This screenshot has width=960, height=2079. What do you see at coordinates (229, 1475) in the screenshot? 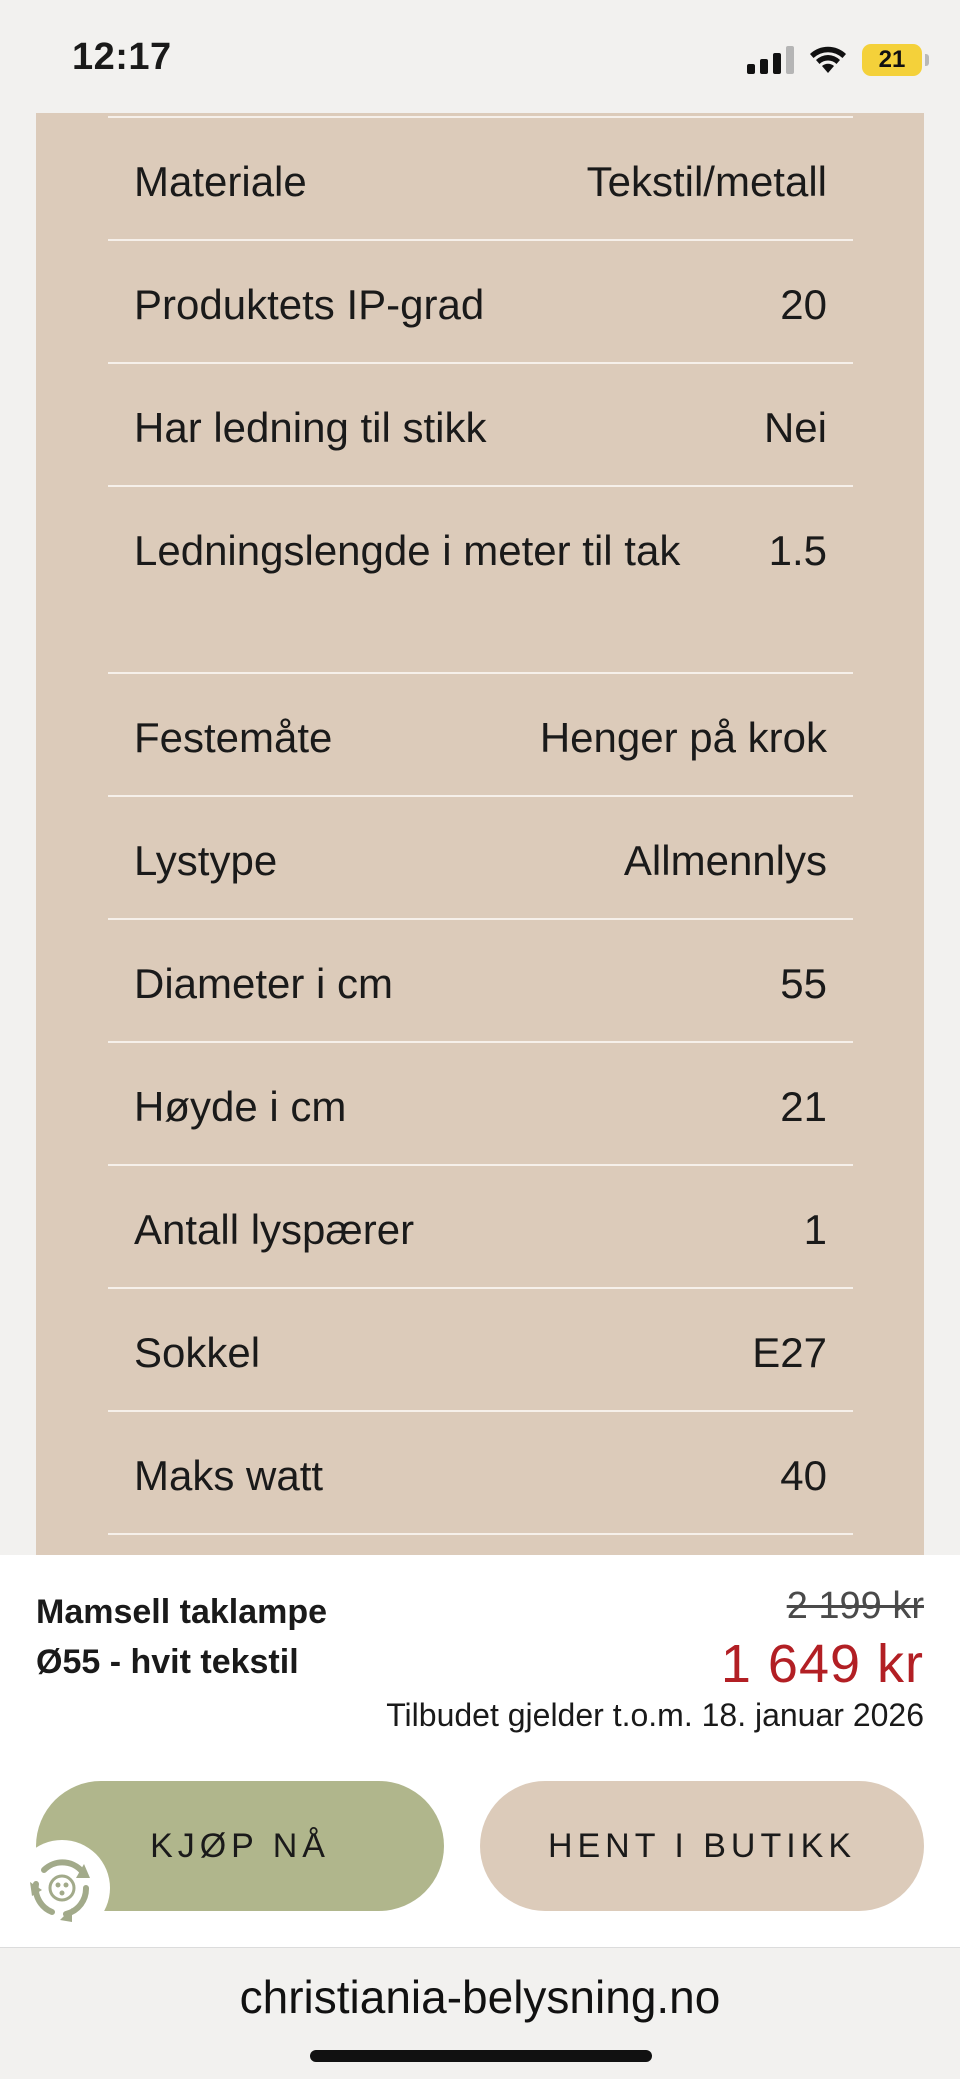
I see `spec-label: Maks watt` at bounding box center [229, 1475].